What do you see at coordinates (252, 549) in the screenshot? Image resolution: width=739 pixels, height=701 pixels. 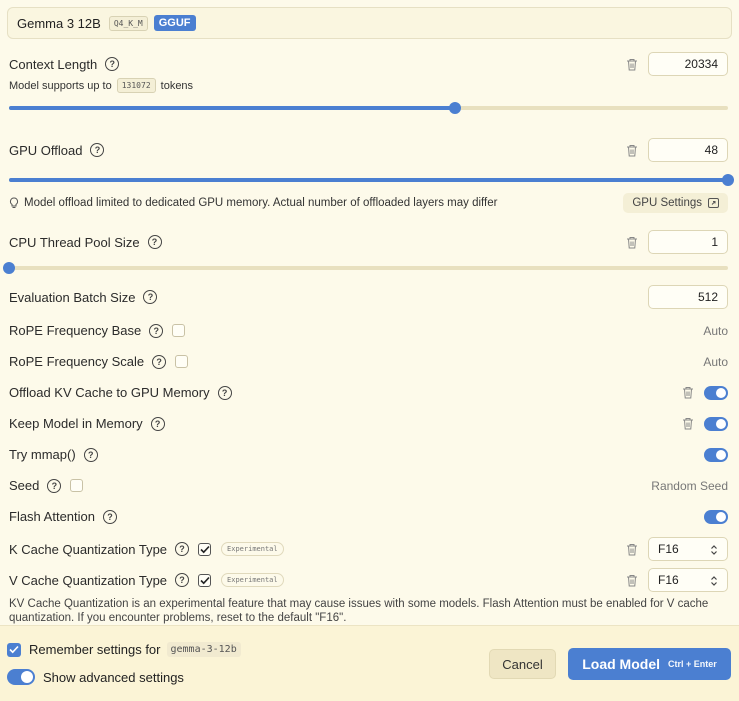 I see `experimental-badge: Experimental` at bounding box center [252, 549].